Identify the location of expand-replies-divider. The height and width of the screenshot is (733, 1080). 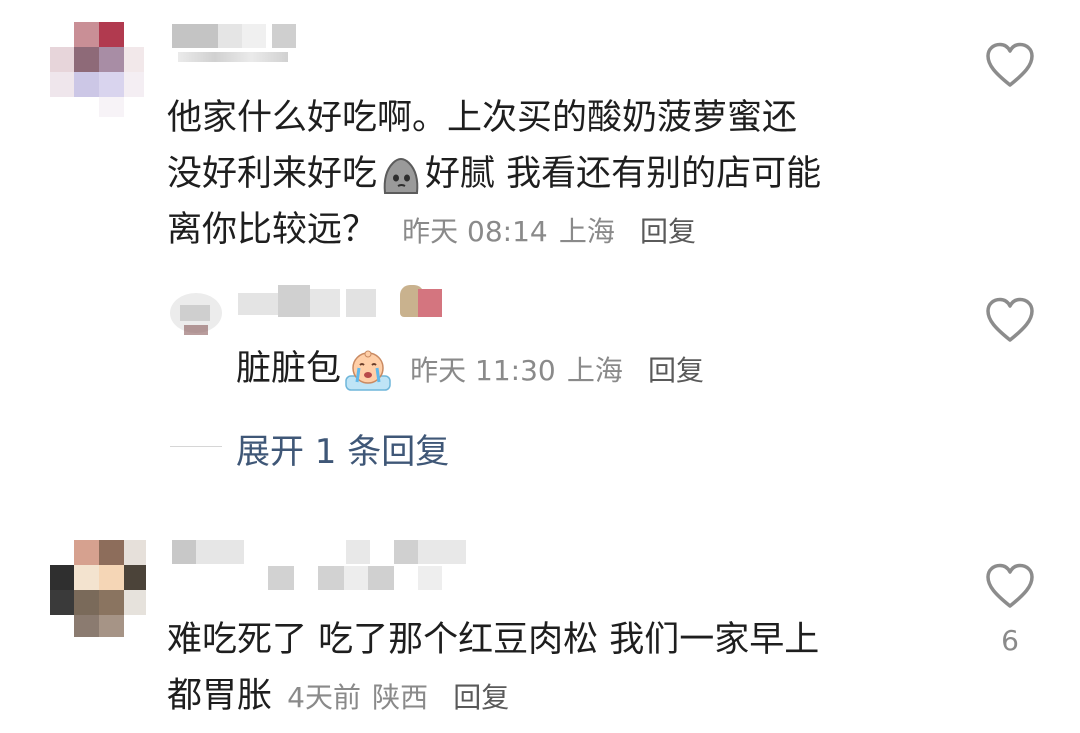
(196, 446).